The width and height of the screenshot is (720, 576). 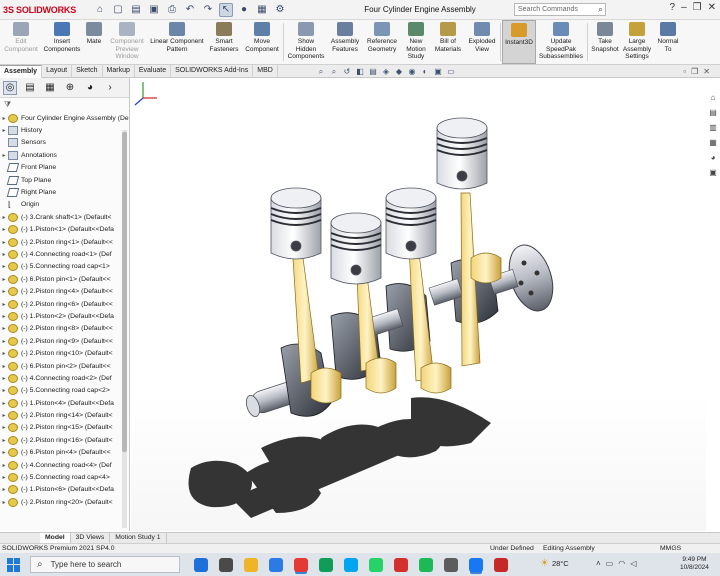 I want to click on ribbon-button-large-assembly-settings: Large Assembly Settings, so click(x=637, y=42).